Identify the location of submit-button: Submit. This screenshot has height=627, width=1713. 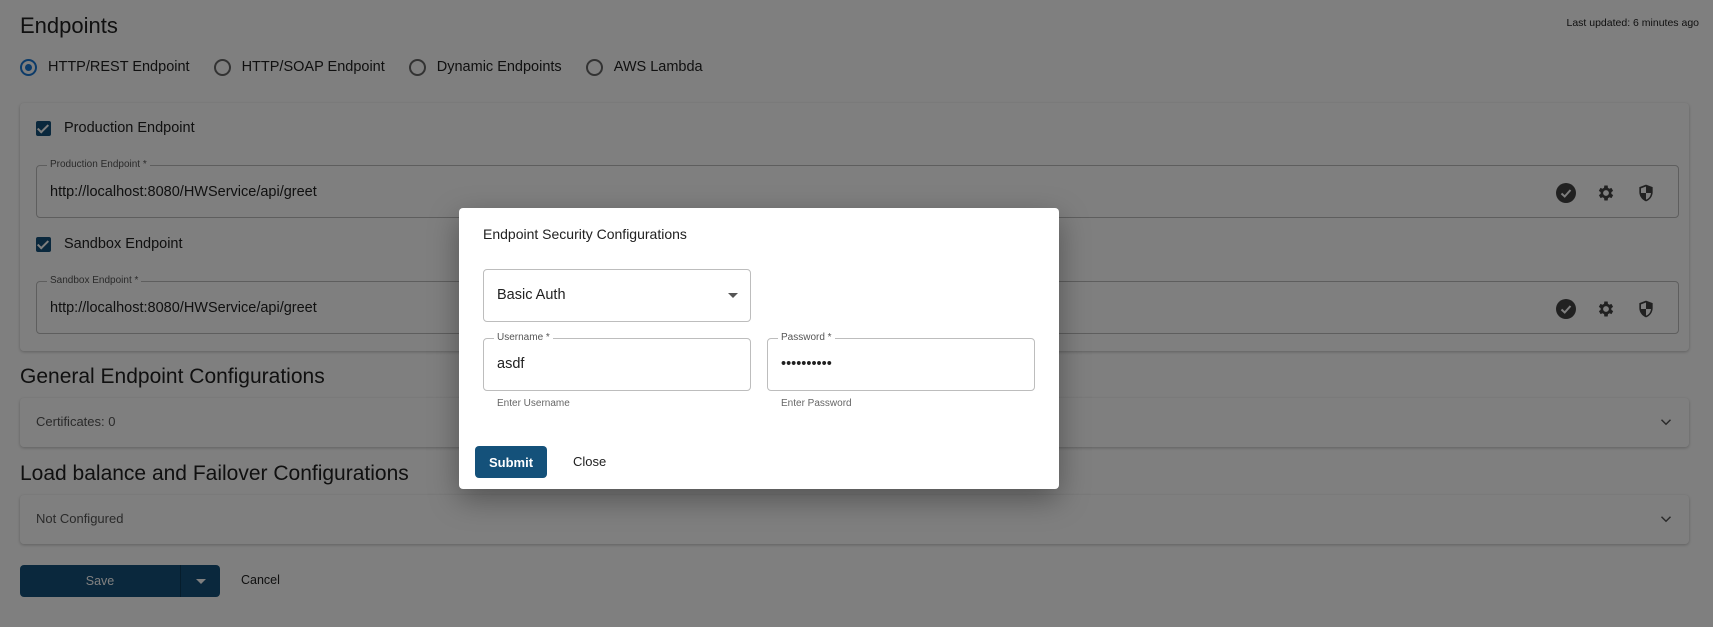
(511, 462).